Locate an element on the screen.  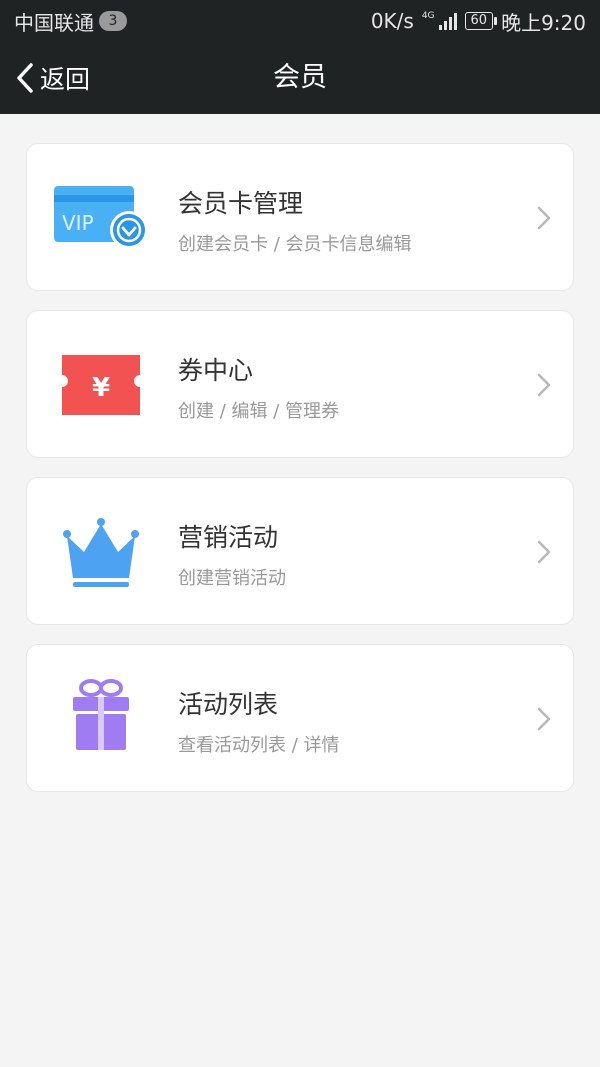
nav-bar: 返回 会员 is located at coordinates (300, 78).